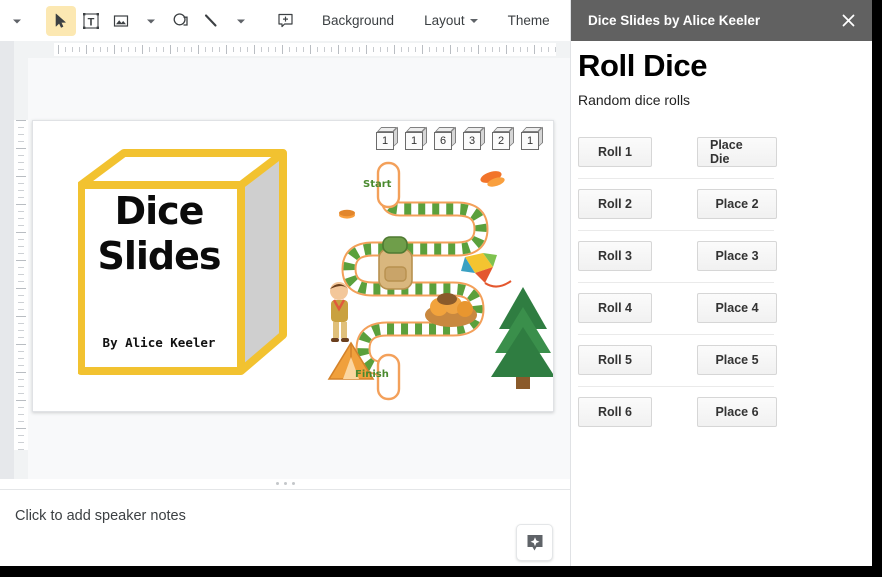 The image size is (882, 577). Describe the element at coordinates (7, 49) in the screenshot. I see `ruler-corner` at that location.